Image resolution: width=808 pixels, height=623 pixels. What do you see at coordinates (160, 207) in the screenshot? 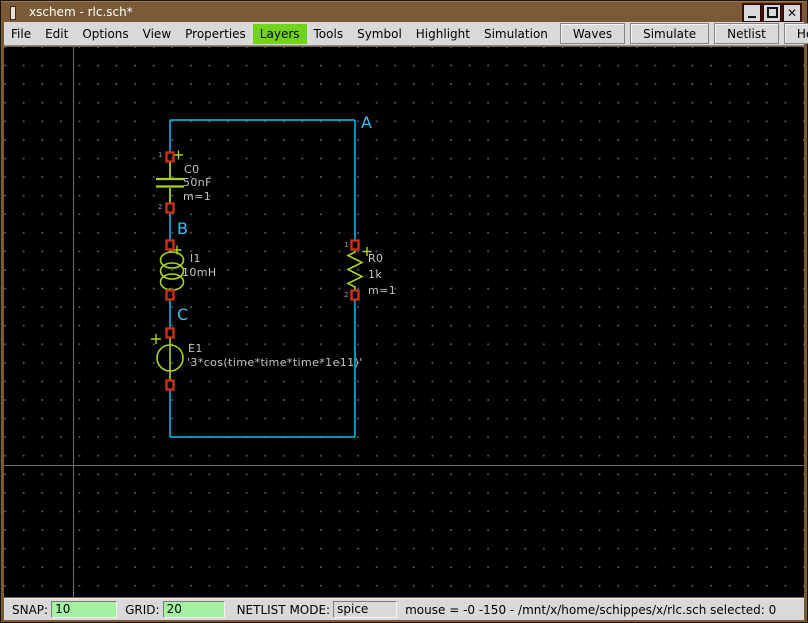
I see `capacitor-pin2-number: 2` at bounding box center [160, 207].